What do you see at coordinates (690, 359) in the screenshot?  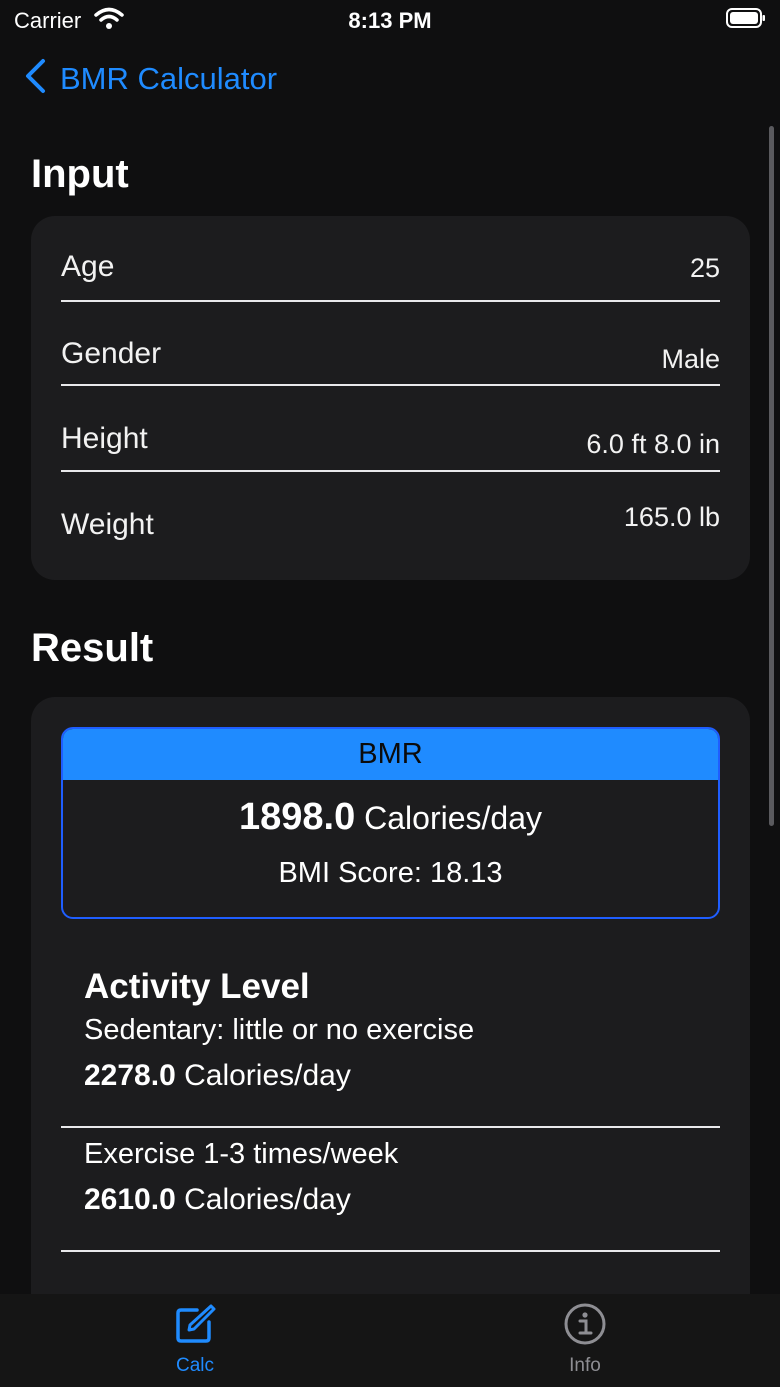 I see `gender-value: Male` at bounding box center [690, 359].